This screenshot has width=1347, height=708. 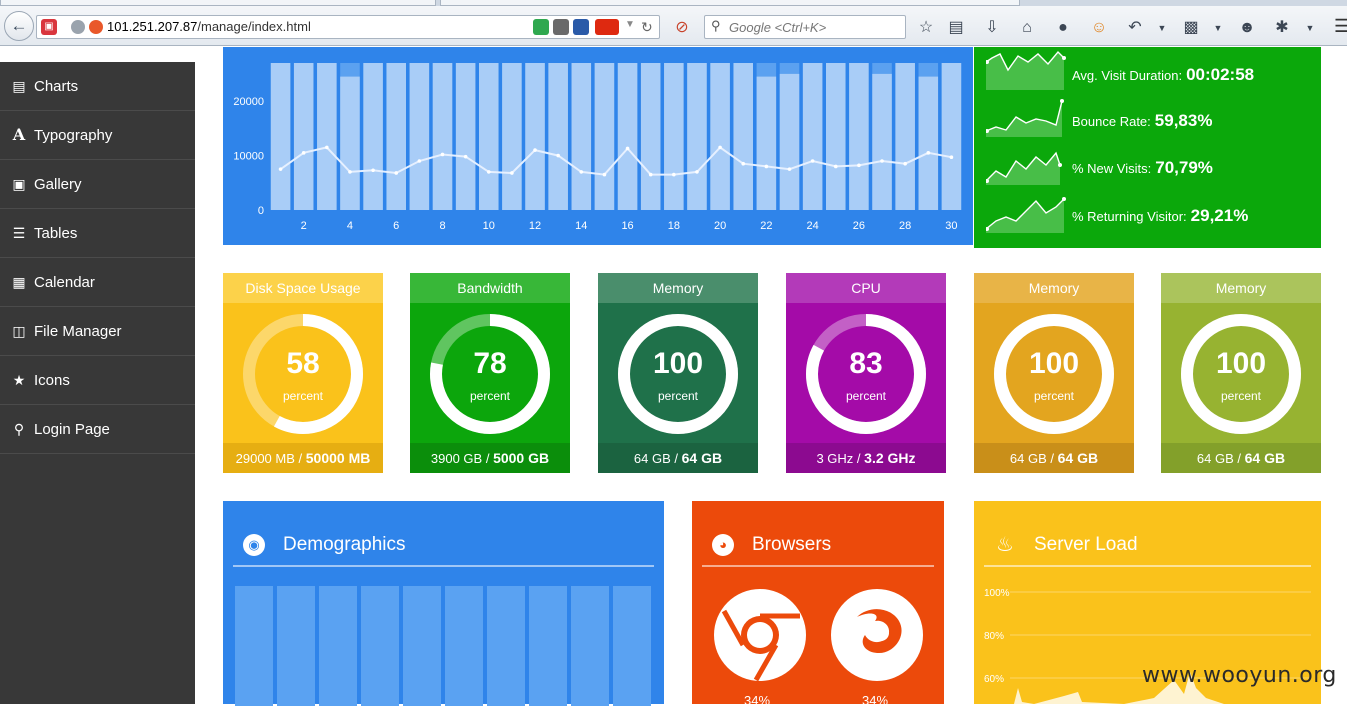 What do you see at coordinates (489, 226) in the screenshot?
I see `x-tick-label: 10` at bounding box center [489, 226].